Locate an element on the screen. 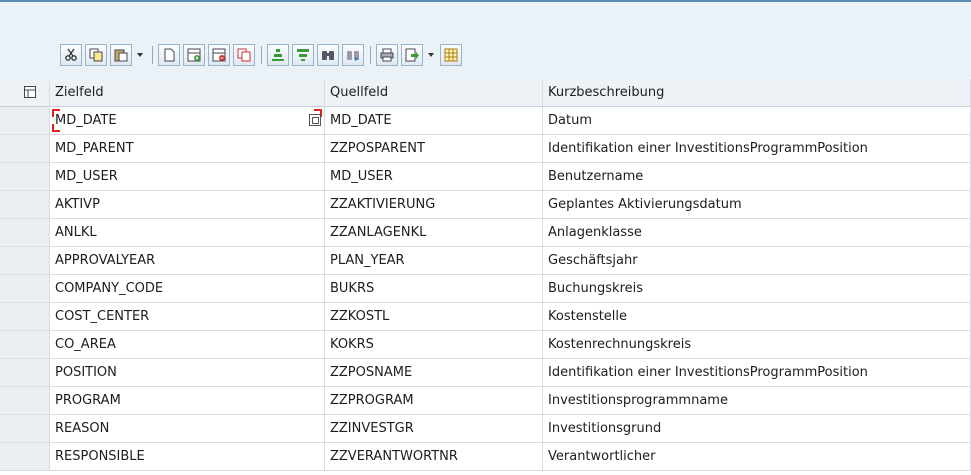 The image size is (971, 475). kurzbeschreibung-cell: Anlagenklasse is located at coordinates (757, 233).